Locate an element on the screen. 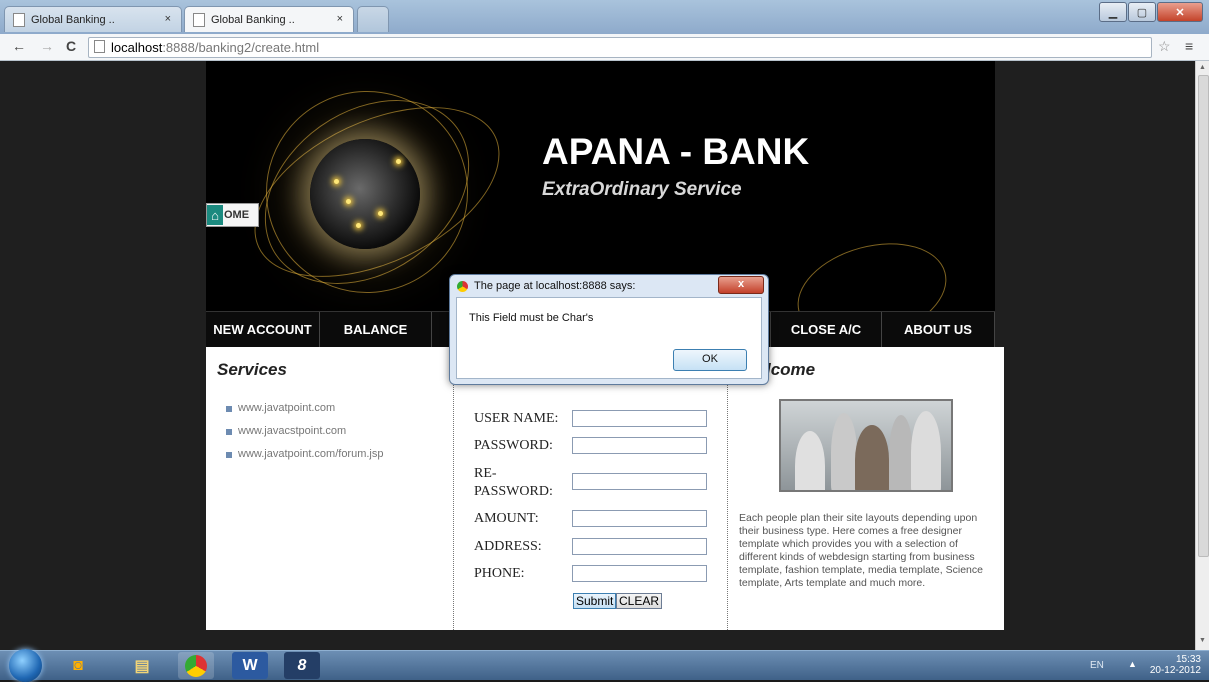 Image resolution: width=1209 pixels, height=682 pixels. system-clock: 15:33 20-12-2012 is located at coordinates (1175, 665).